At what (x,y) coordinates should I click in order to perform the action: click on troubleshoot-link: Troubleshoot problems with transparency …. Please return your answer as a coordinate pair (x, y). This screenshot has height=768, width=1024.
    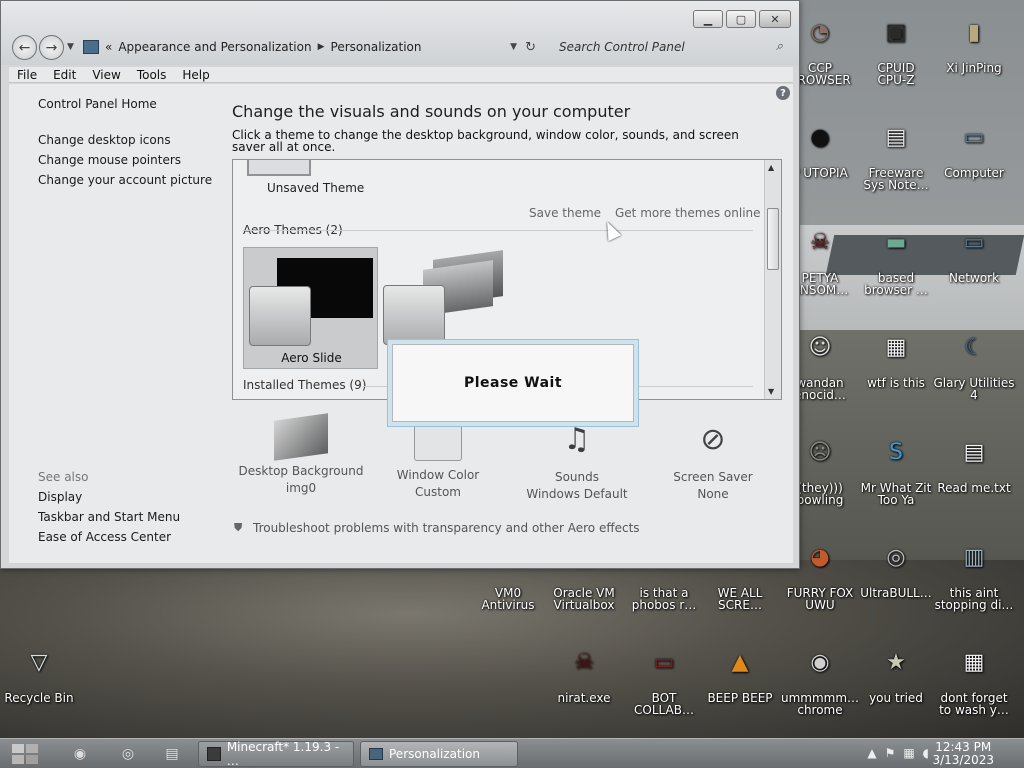
    Looking at the image, I should click on (446, 528).